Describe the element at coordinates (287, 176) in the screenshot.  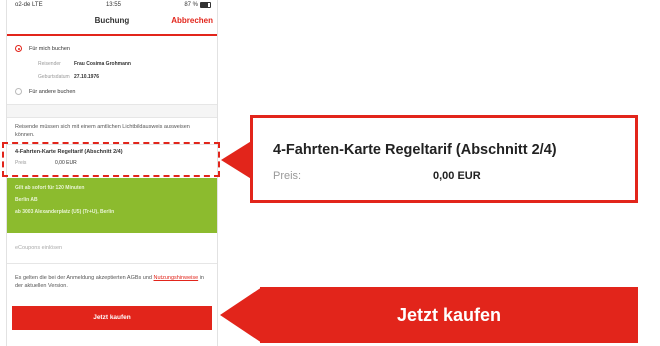
I see `callout-price-label: Preis:` at that location.